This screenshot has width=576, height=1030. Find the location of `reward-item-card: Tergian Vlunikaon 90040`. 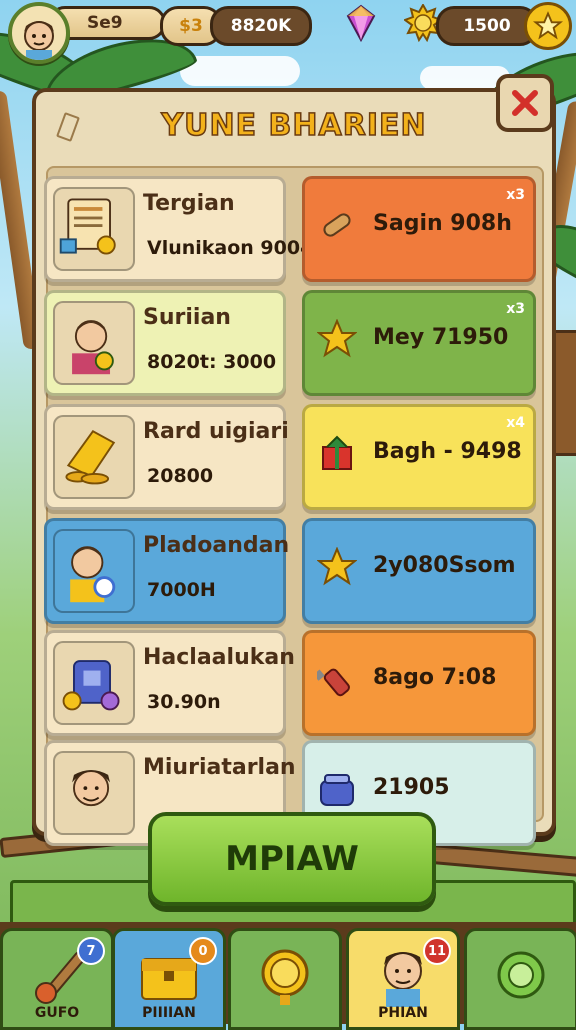

reward-item-card: Tergian Vlunikaon 90040 is located at coordinates (185, 229).